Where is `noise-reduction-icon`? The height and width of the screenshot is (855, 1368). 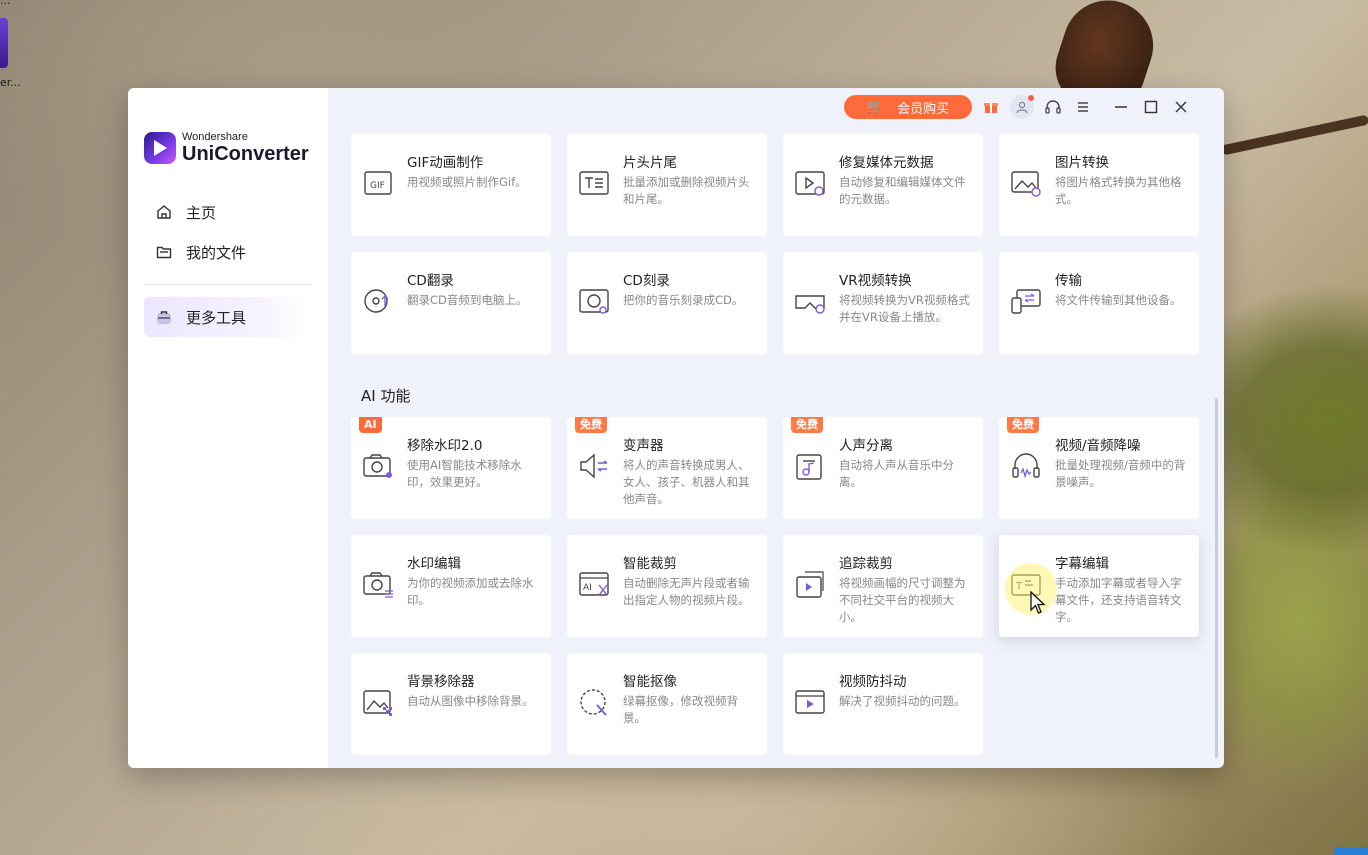 noise-reduction-icon is located at coordinates (1026, 466).